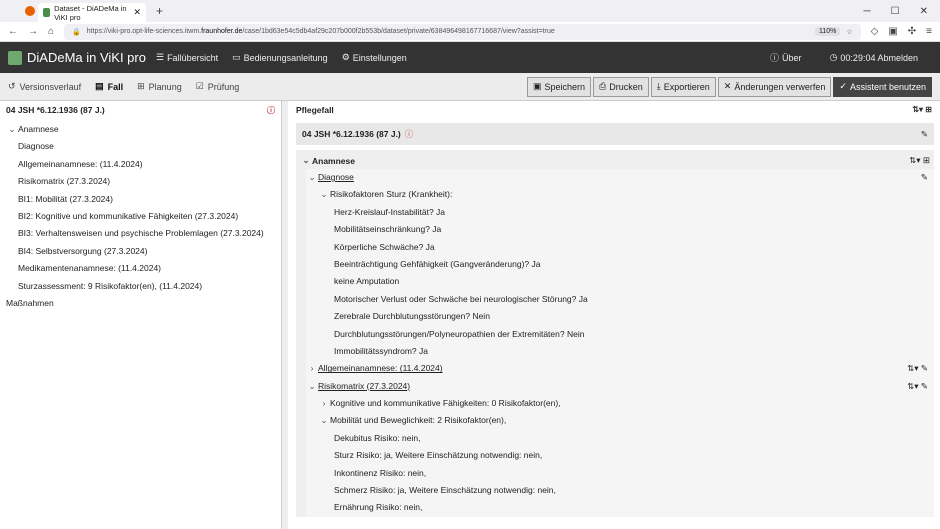 The image size is (940, 529). What do you see at coordinates (367, 281) in the screenshot?
I see `detail-item: keine Amputation` at bounding box center [367, 281].